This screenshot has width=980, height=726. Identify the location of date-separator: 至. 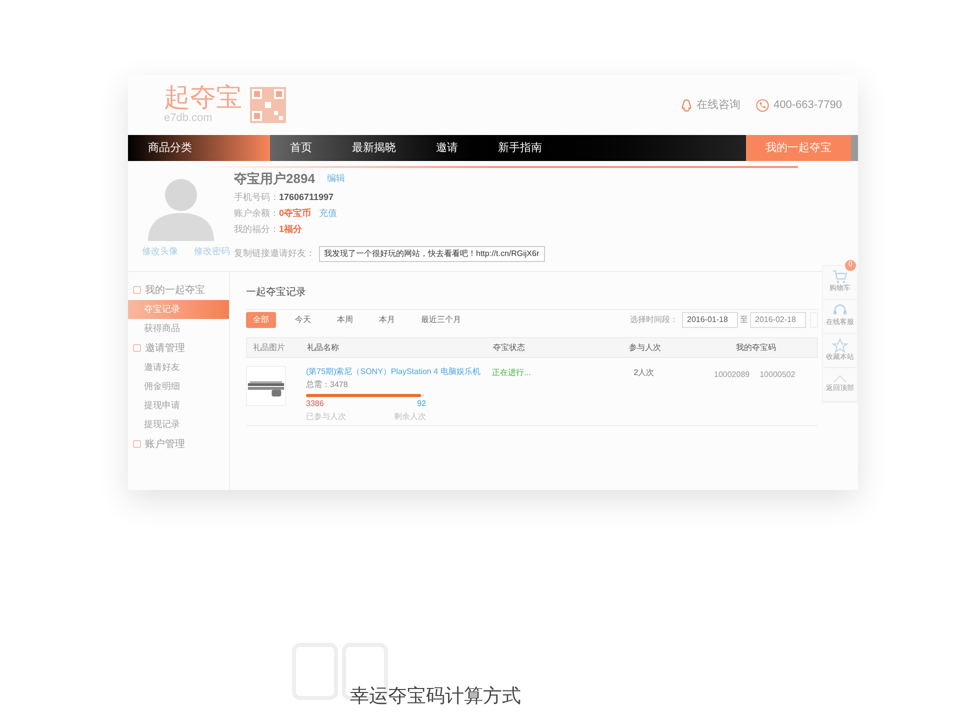
(744, 320).